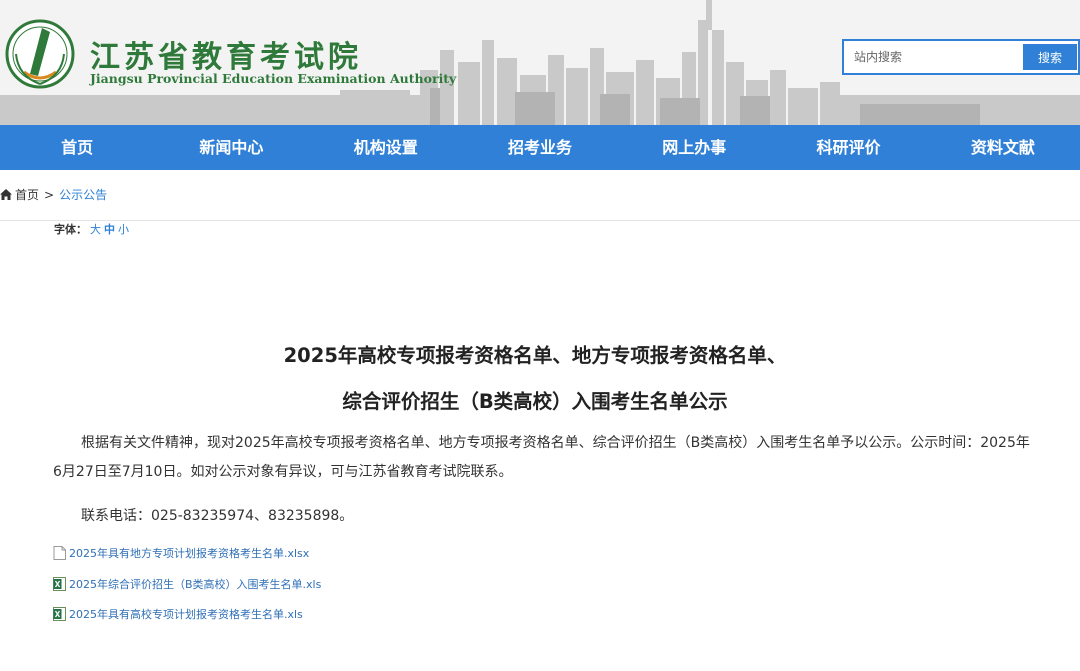  Describe the element at coordinates (59, 553) in the screenshot. I see `file-icon` at that location.